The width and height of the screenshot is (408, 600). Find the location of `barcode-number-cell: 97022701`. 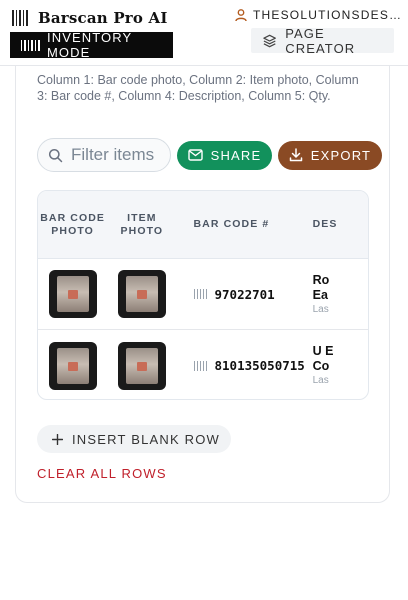

barcode-number-cell: 97022701 is located at coordinates (245, 294).